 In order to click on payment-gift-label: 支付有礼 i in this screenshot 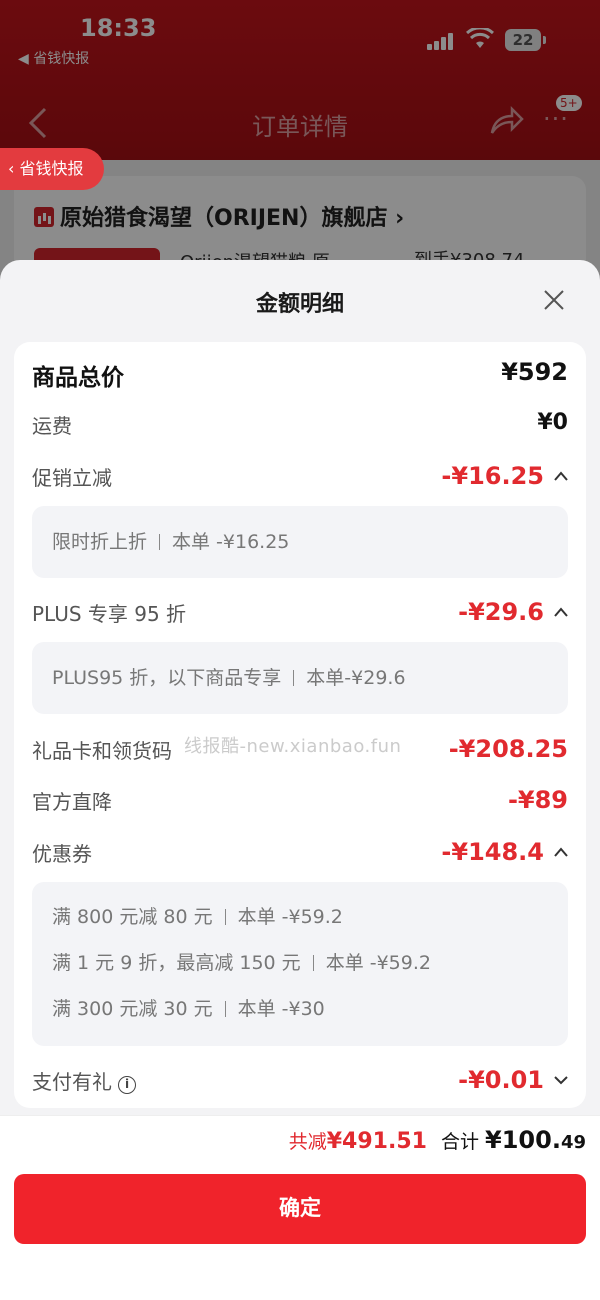, I will do `click(84, 1080)`.